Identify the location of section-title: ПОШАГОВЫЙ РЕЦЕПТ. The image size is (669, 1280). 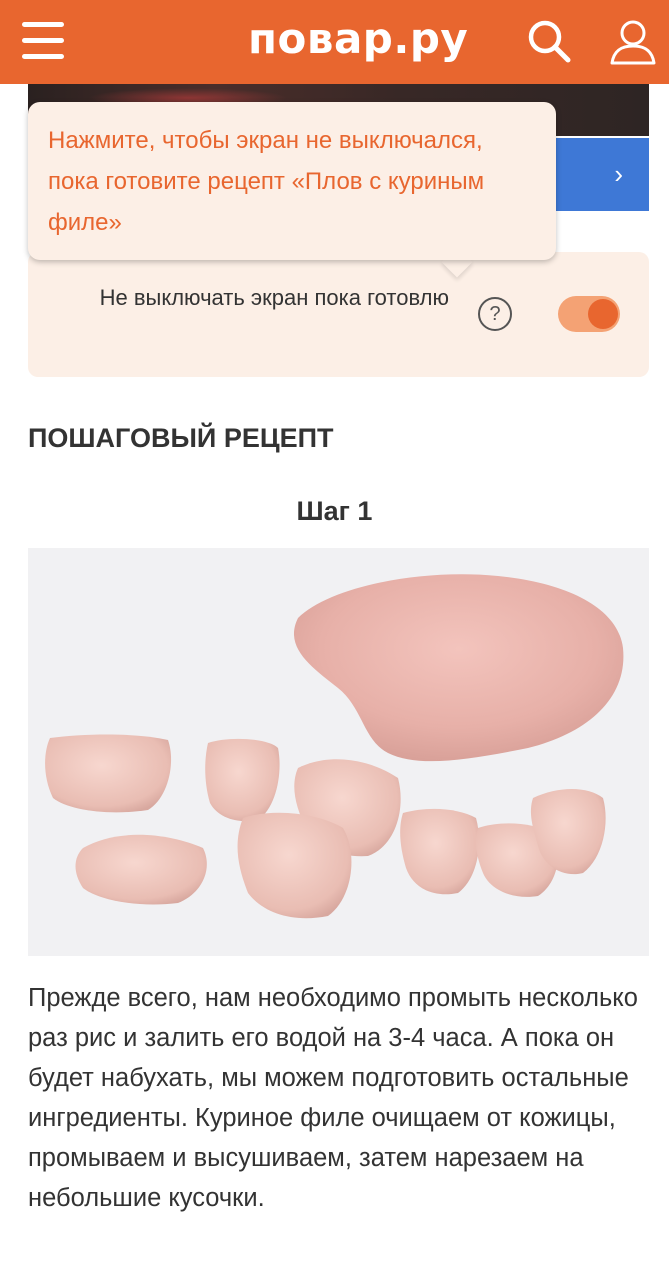
(181, 438).